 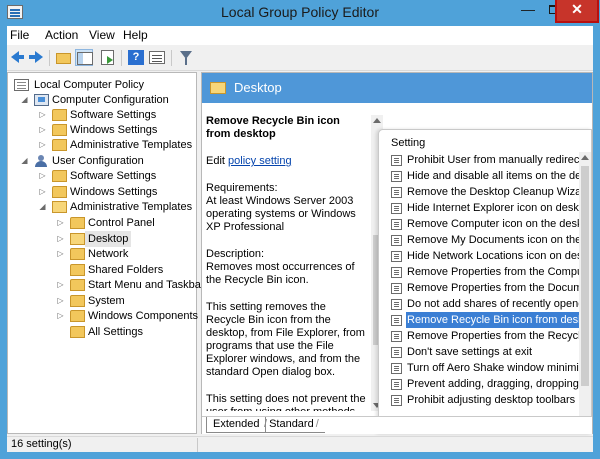 What do you see at coordinates (493, 288) in the screenshot?
I see `setting-name: Remove Properties from the Document` at bounding box center [493, 288].